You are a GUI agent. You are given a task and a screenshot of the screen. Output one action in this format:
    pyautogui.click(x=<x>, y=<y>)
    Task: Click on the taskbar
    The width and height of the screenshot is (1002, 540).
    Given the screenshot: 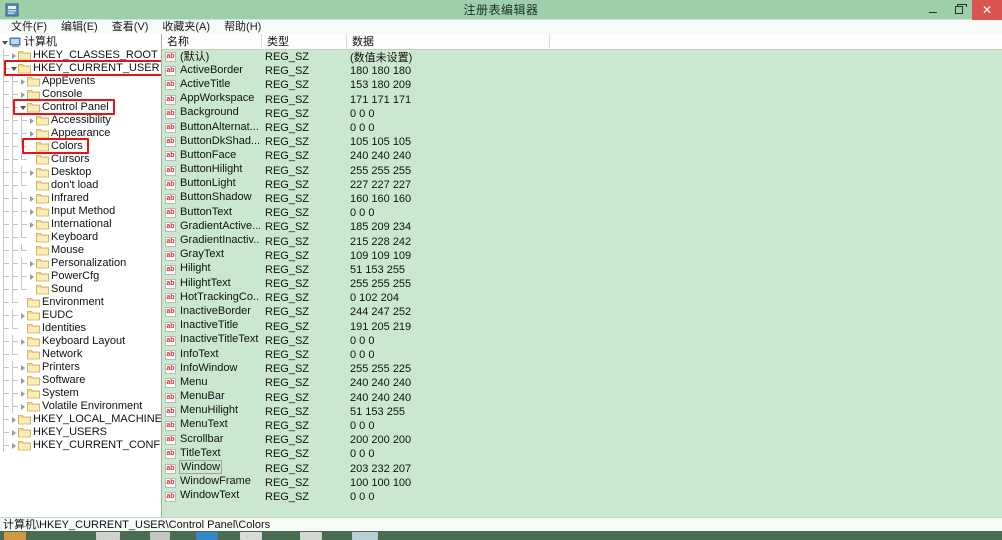 What is the action you would take?
    pyautogui.click(x=501, y=535)
    